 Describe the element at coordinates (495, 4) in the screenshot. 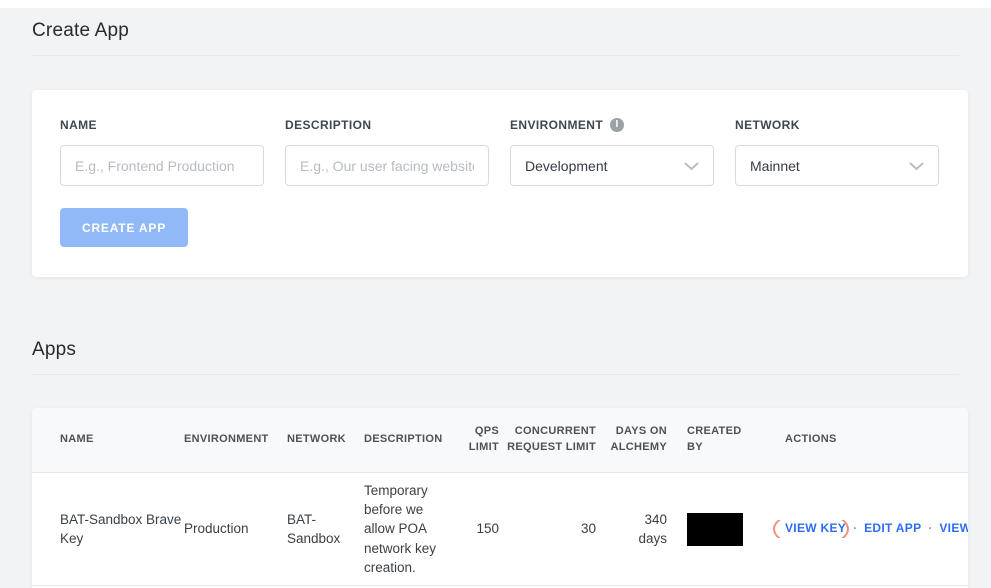

I see `top-strip` at that location.